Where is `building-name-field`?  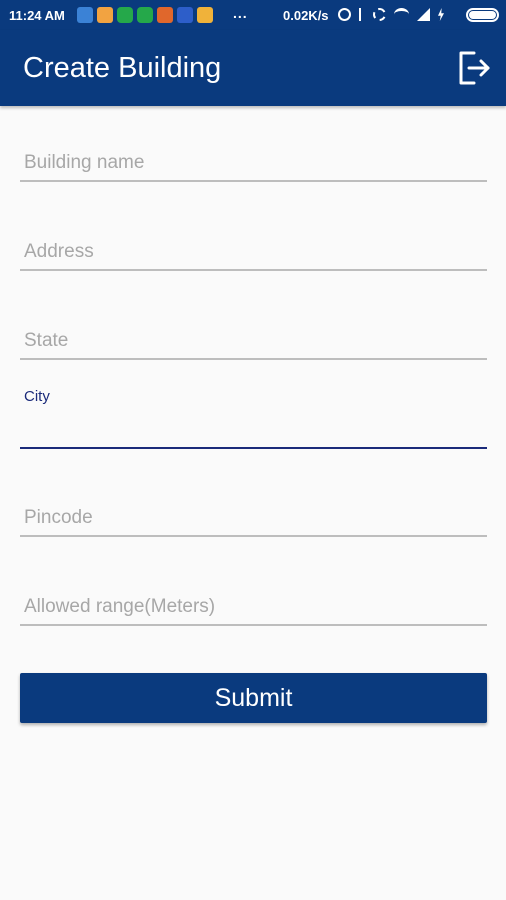
building-name-field is located at coordinates (253, 162).